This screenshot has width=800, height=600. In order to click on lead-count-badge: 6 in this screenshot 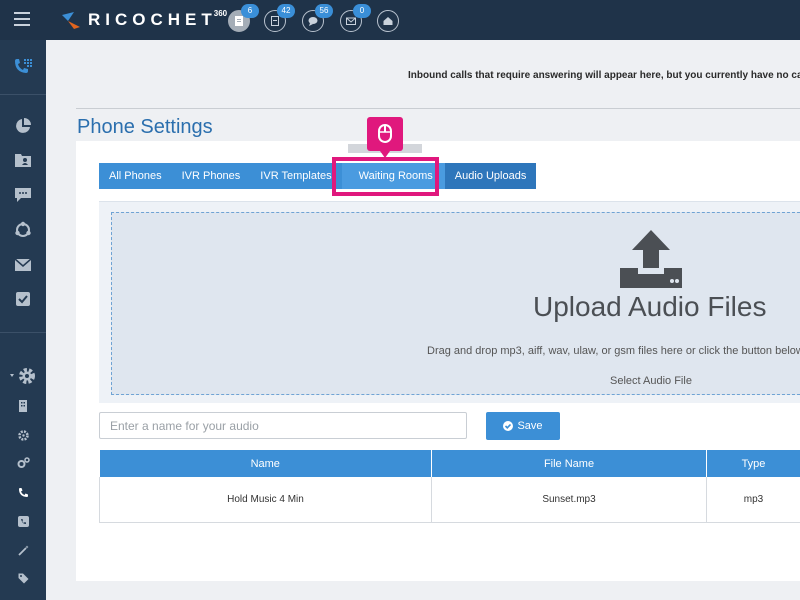, I will do `click(250, 11)`.